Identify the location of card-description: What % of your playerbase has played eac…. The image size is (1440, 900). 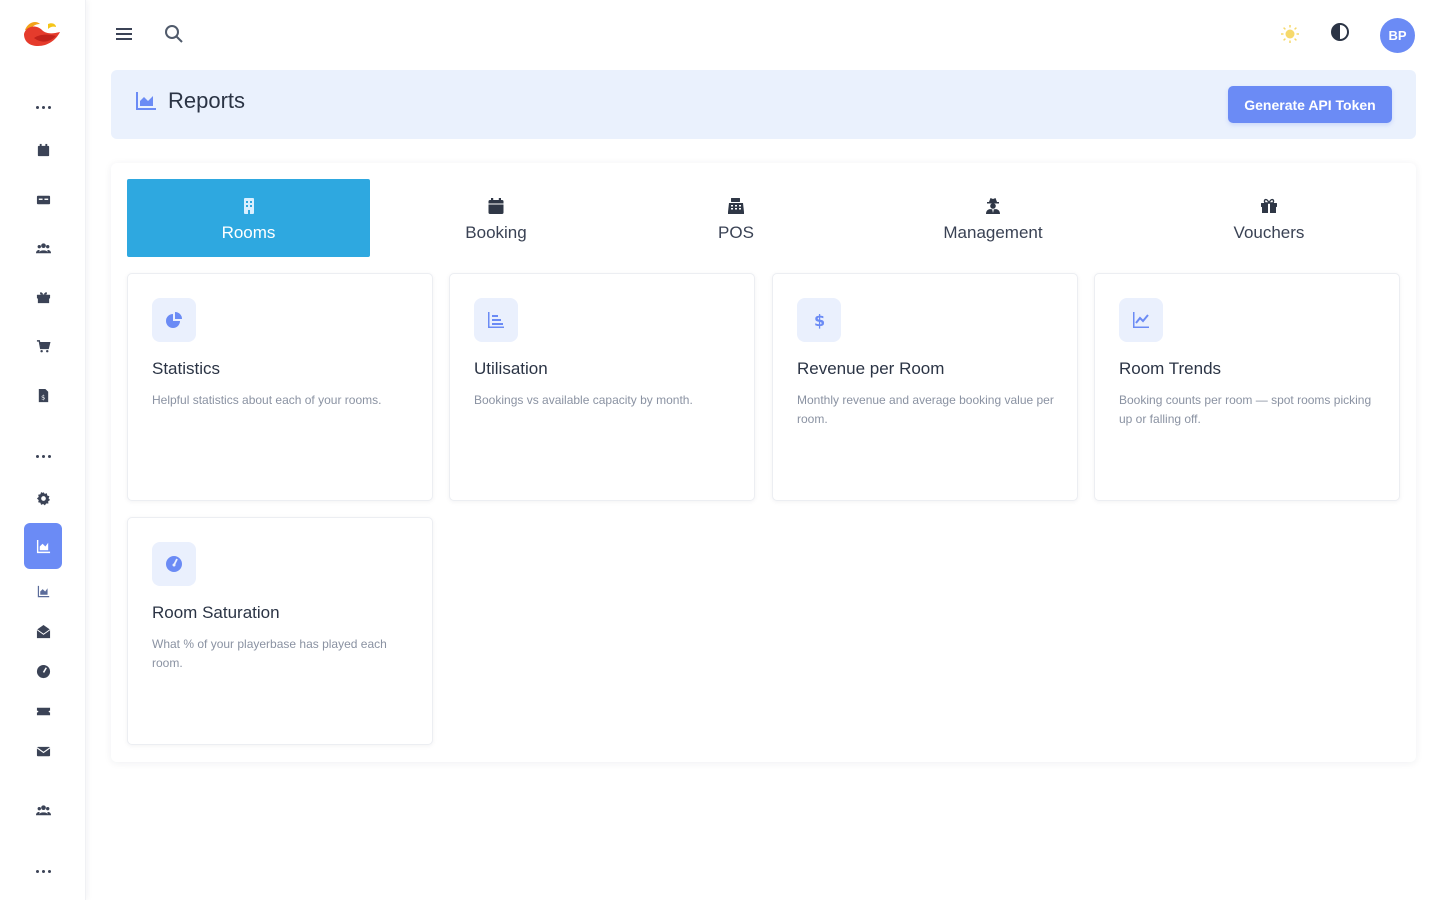
(269, 653).